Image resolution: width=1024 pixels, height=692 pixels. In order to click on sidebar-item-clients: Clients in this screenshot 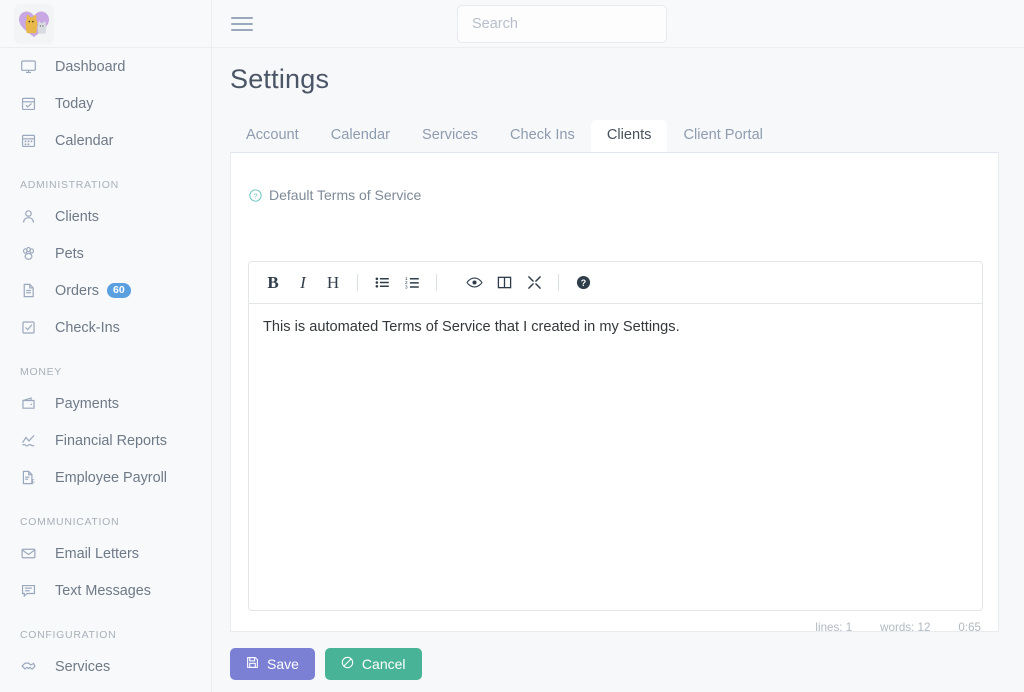, I will do `click(105, 216)`.